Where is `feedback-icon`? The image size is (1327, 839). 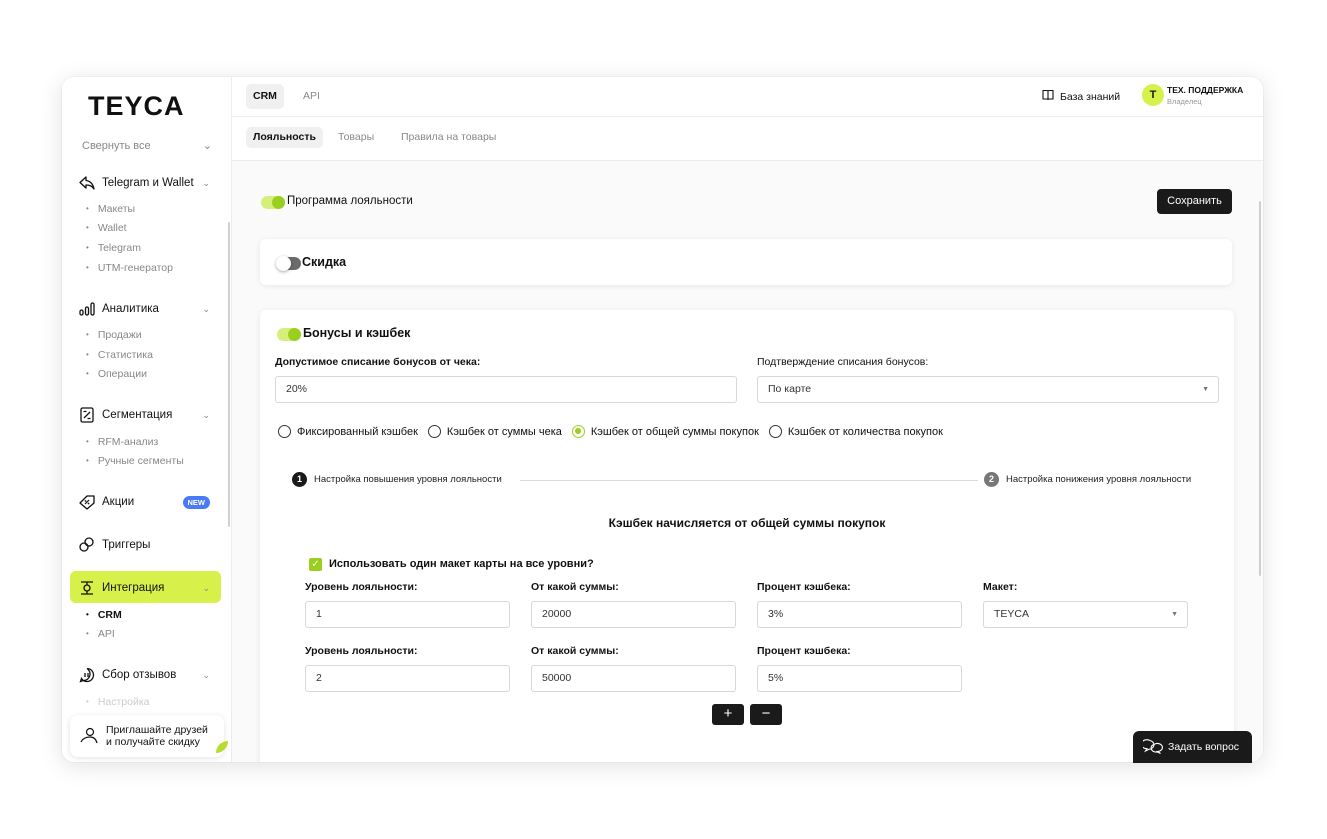 feedback-icon is located at coordinates (87, 675).